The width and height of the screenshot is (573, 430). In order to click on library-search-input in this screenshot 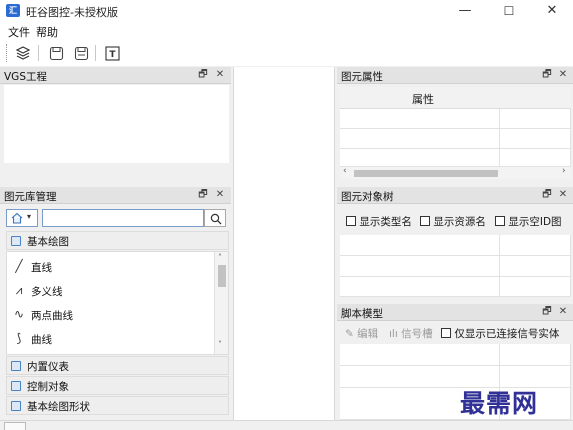, I will do `click(123, 218)`.